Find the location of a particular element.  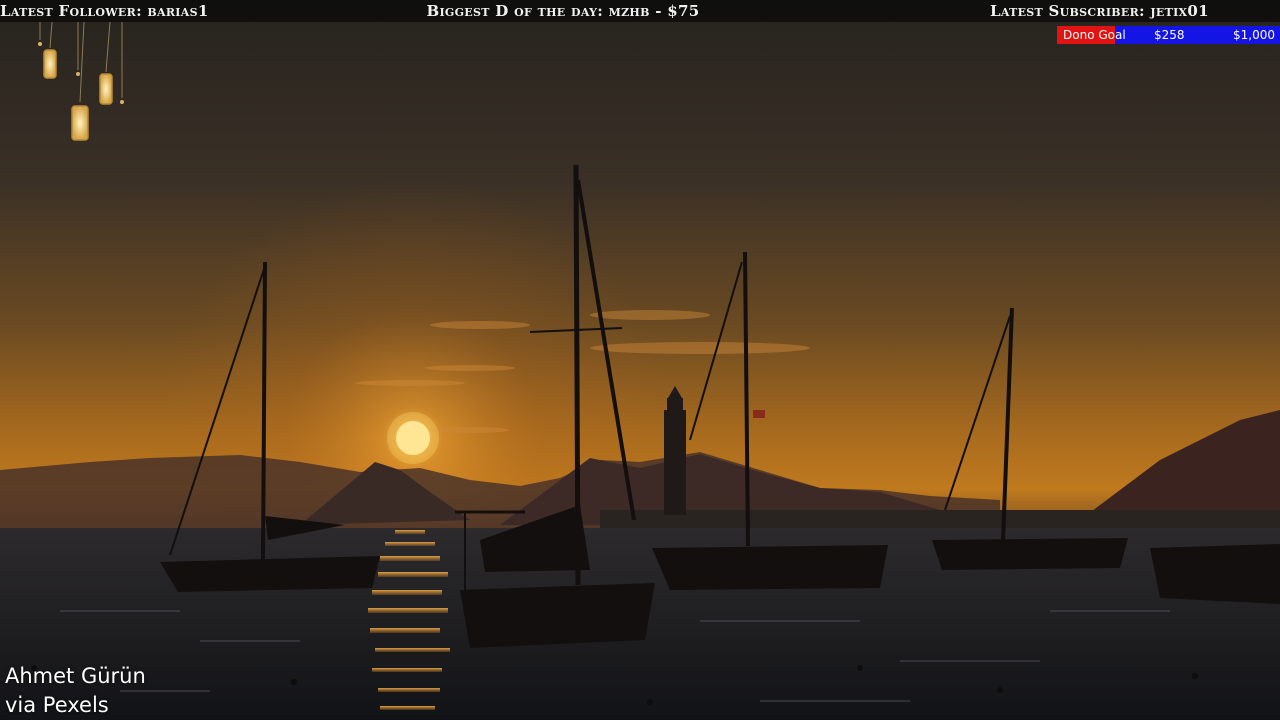

donation-goal-label: Dono Goal is located at coordinates (1094, 35).